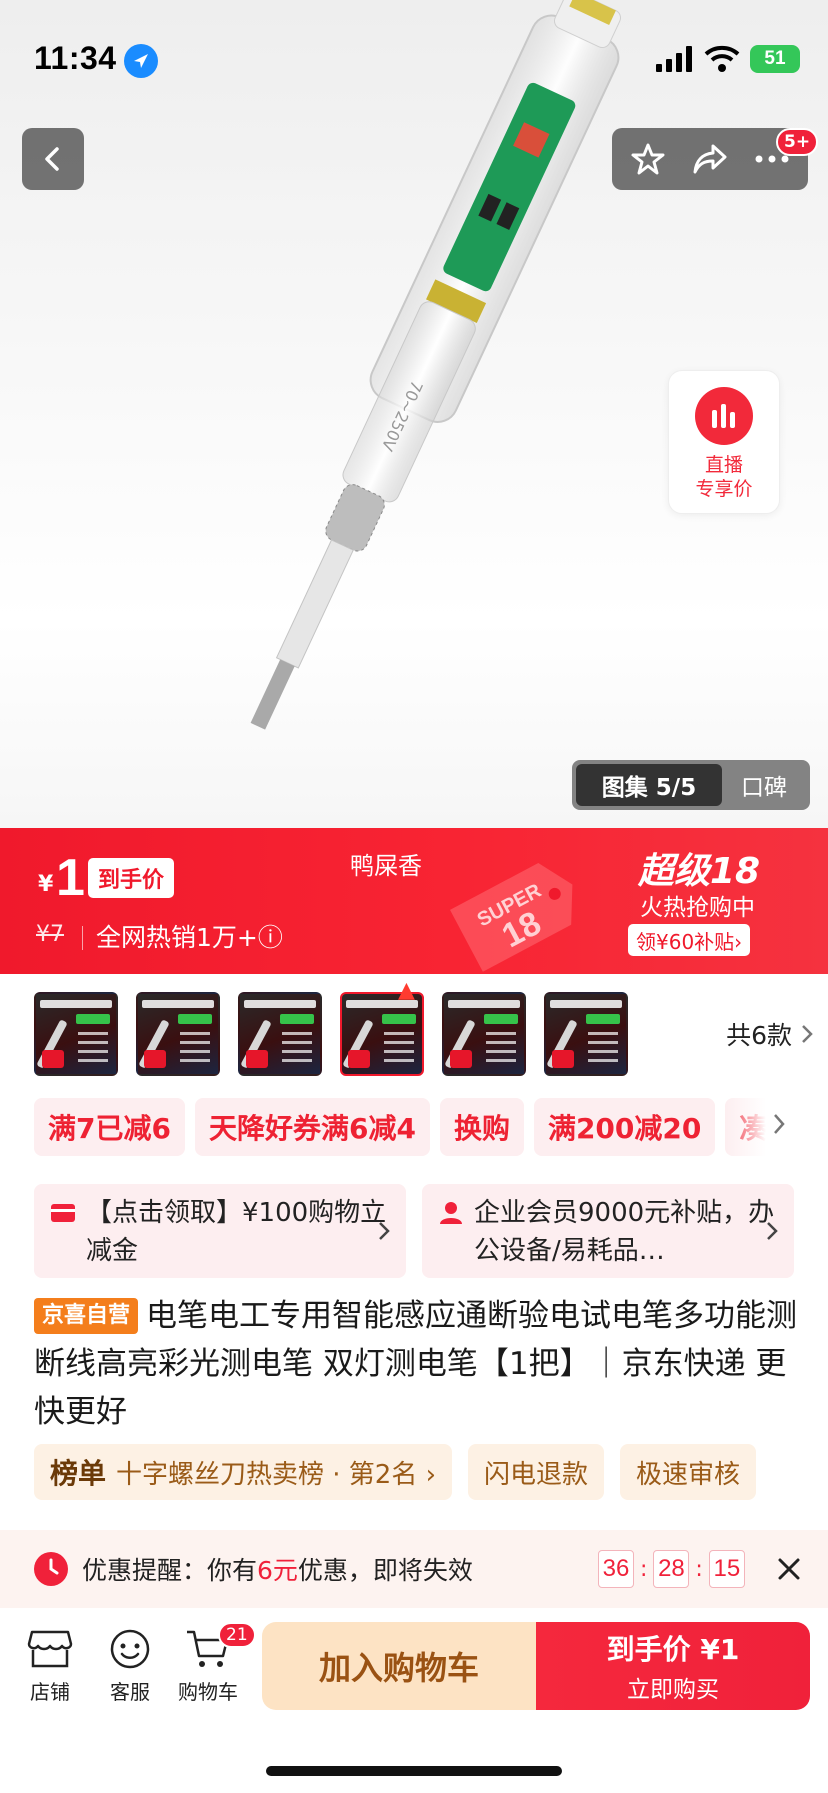 The height and width of the screenshot is (1793, 828). I want to click on buy-now-button: 到手价 ¥1 立即购买, so click(673, 1666).